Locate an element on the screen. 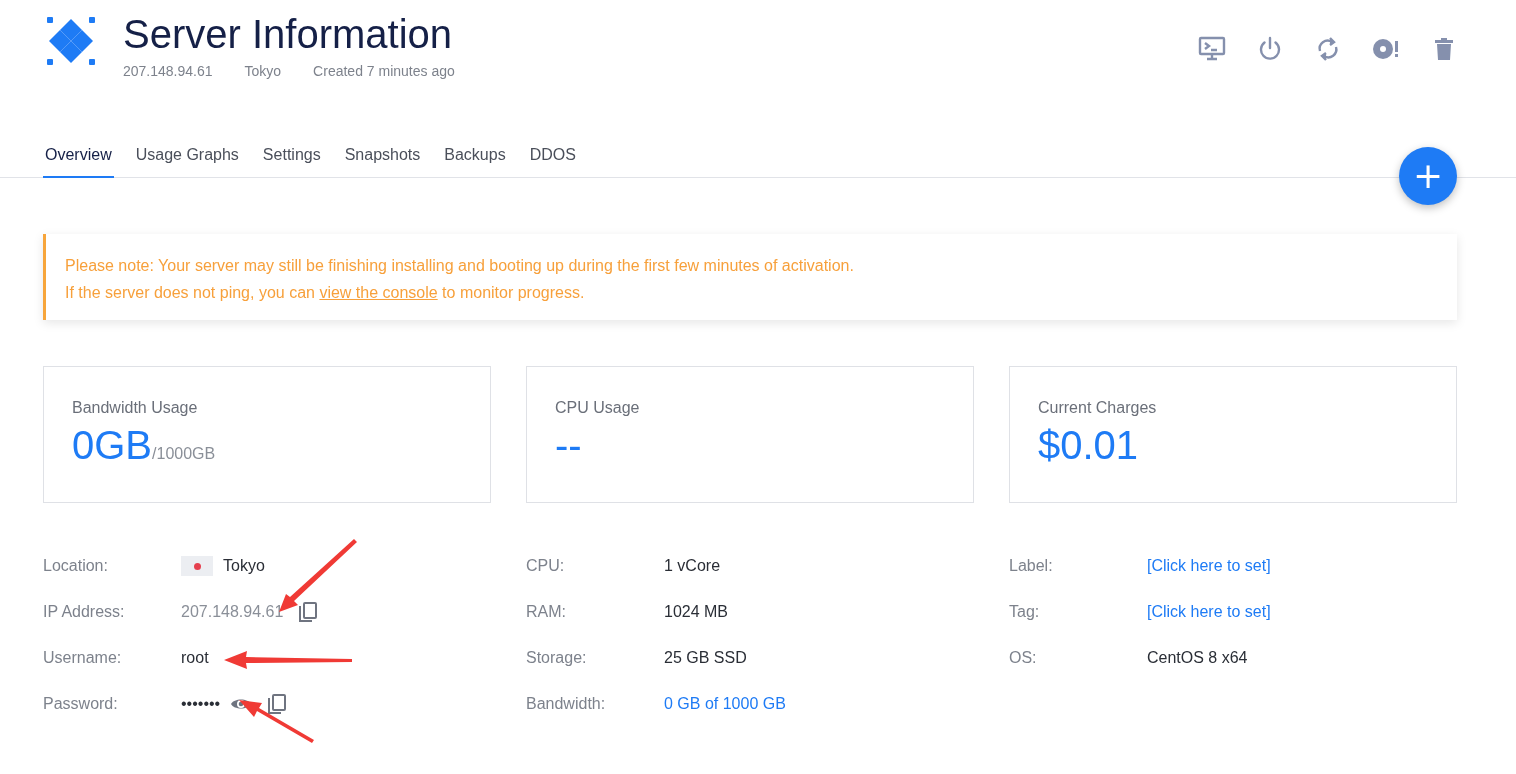  tab: Backups is located at coordinates (475, 143).